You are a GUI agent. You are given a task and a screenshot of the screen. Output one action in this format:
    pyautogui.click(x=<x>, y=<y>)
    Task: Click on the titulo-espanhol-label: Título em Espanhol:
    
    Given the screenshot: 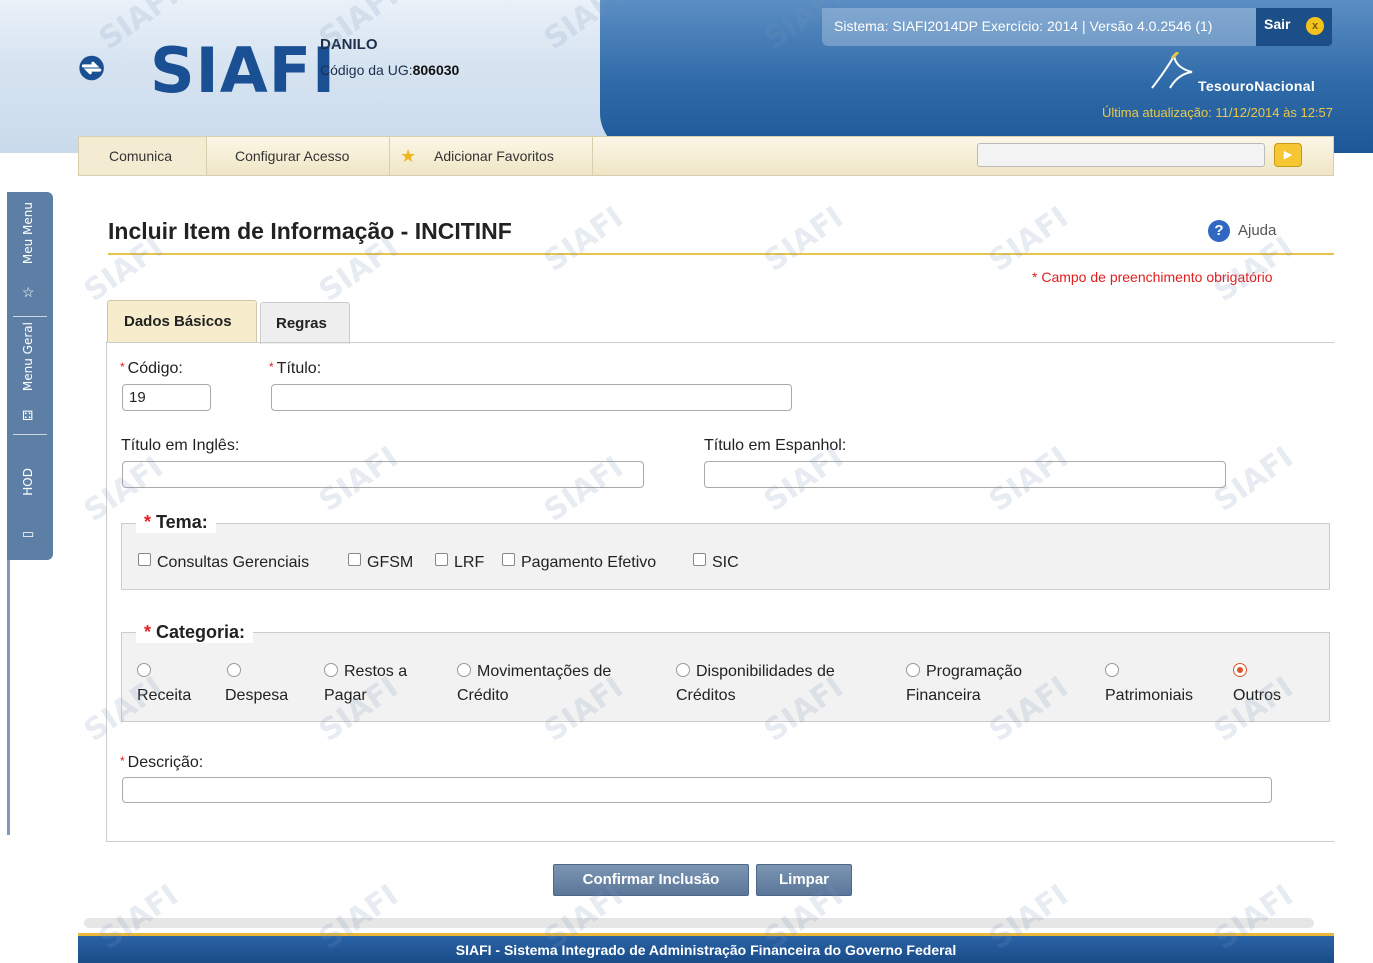 What is the action you would take?
    pyautogui.click(x=775, y=445)
    